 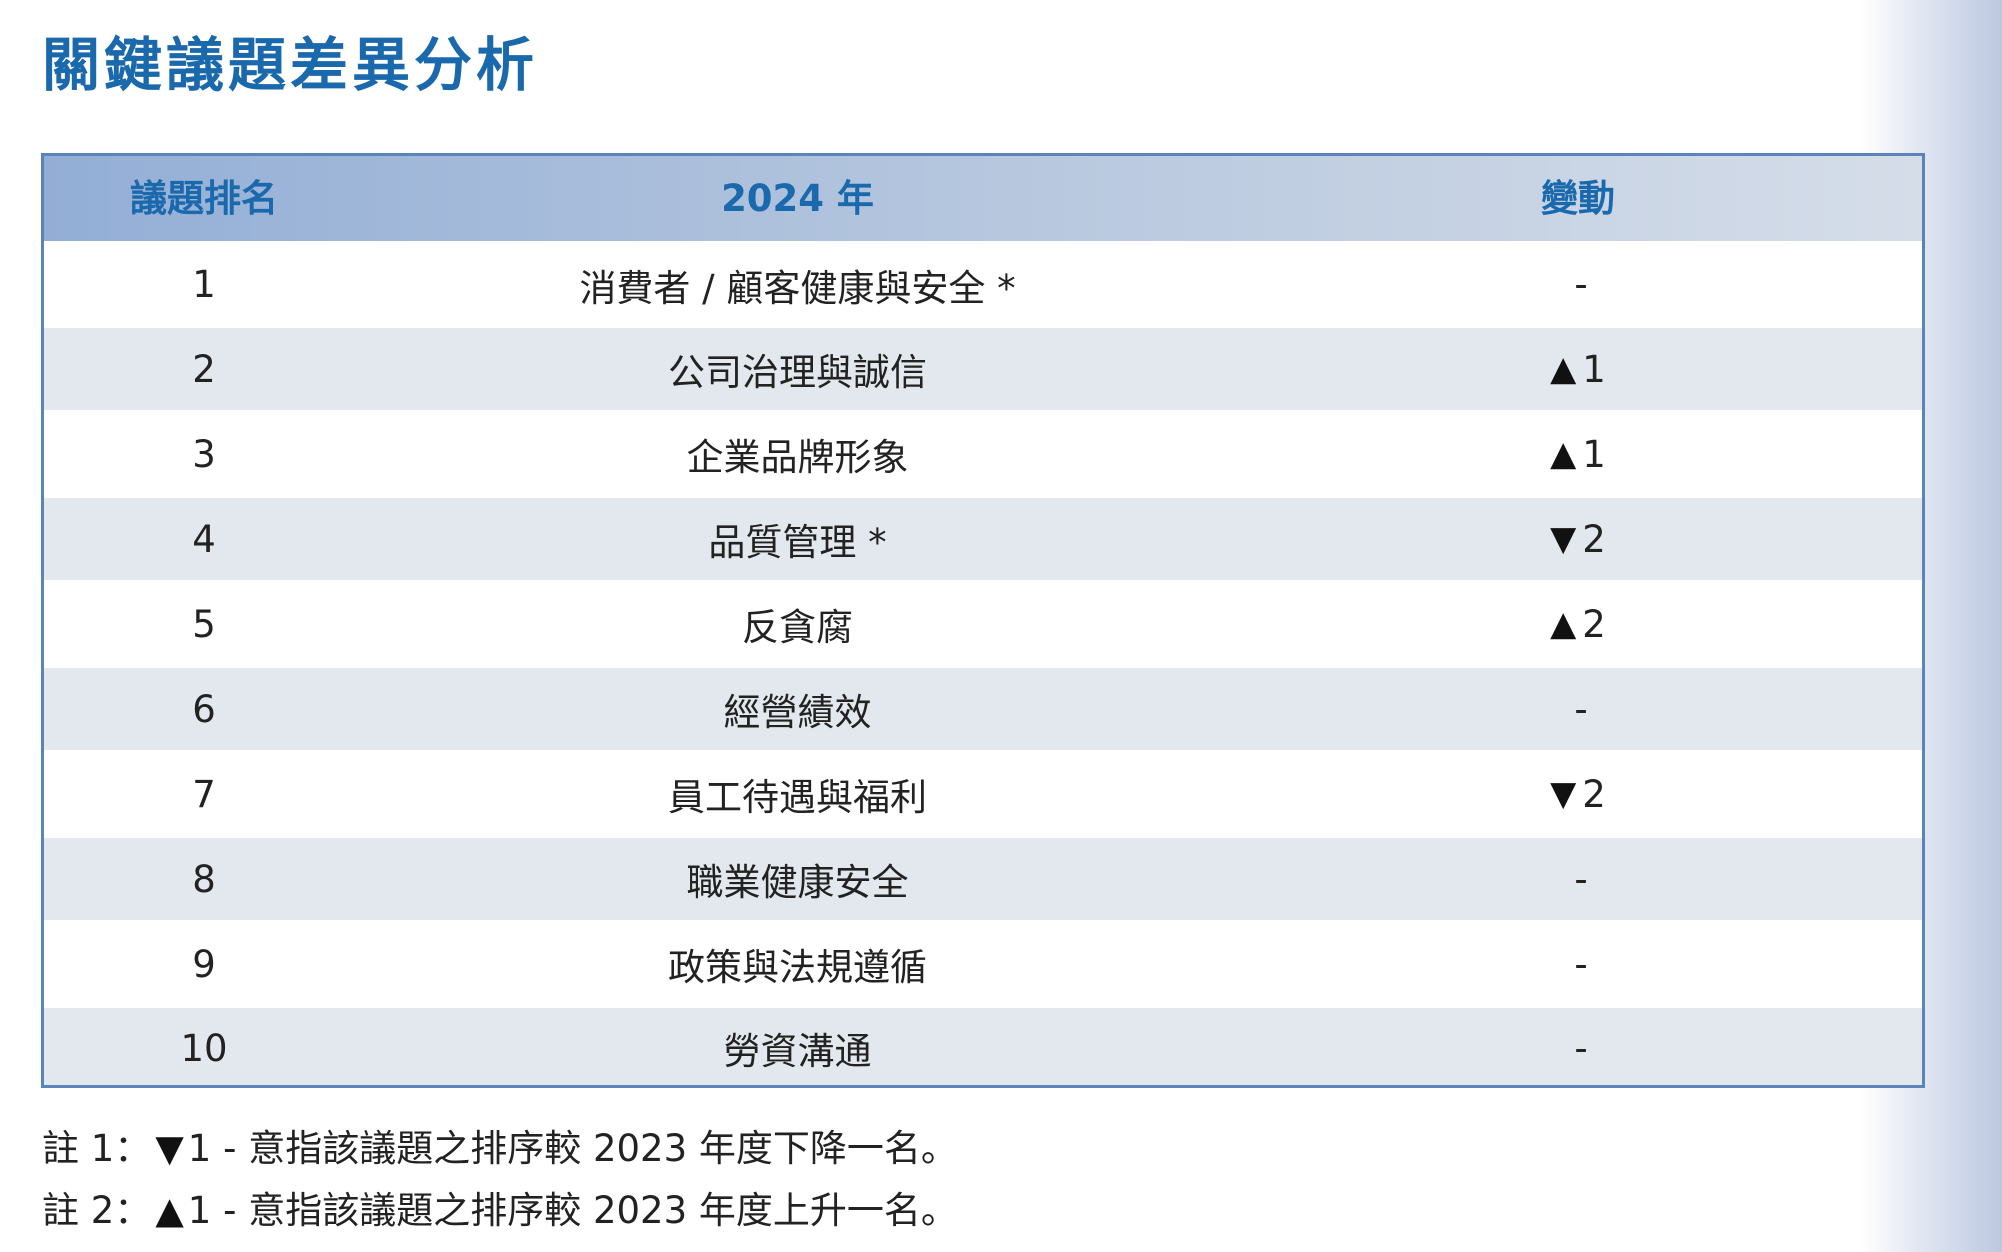 I want to click on header-year: 2024 年, so click(x=797, y=198).